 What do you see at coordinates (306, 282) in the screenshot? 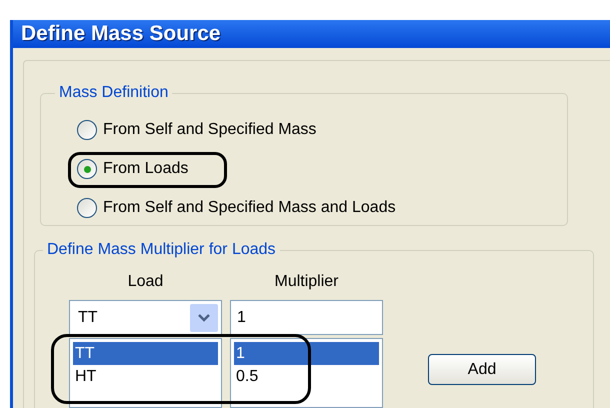
I see `column-header: Multiplier` at bounding box center [306, 282].